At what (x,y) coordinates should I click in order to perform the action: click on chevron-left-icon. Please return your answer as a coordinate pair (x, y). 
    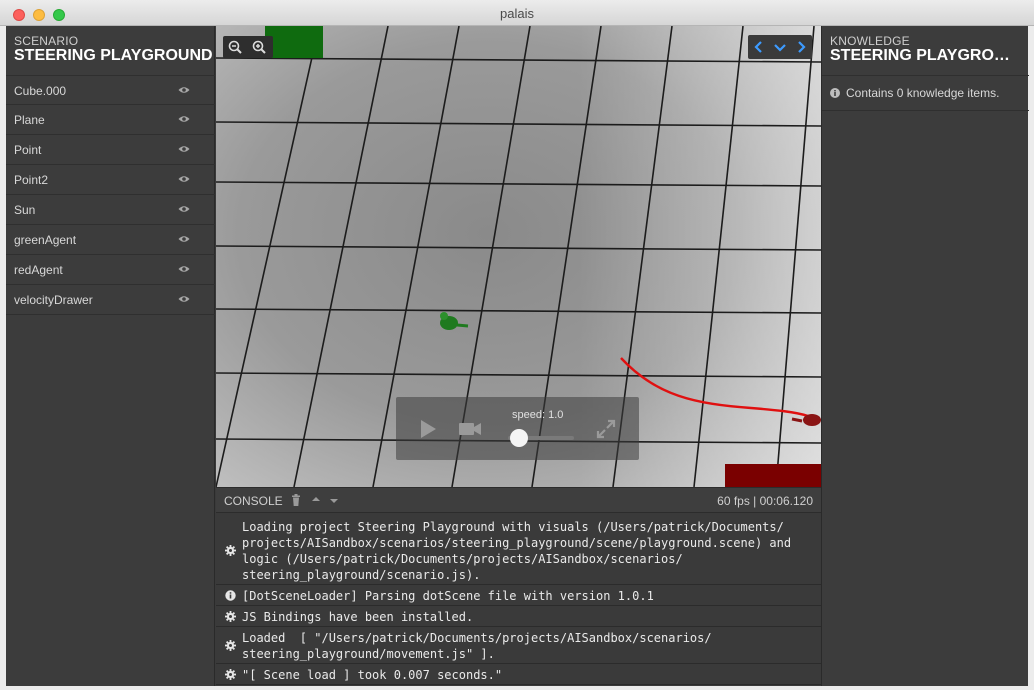
    Looking at the image, I should click on (759, 47).